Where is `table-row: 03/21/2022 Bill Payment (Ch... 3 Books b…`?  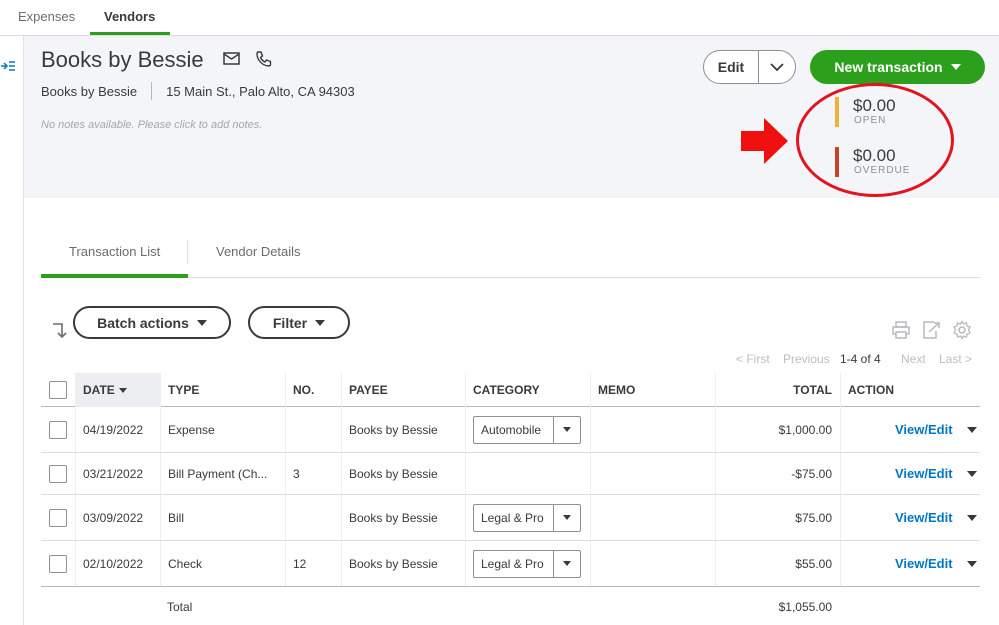
table-row: 03/21/2022 Bill Payment (Ch... 3 Books b… is located at coordinates (510, 474).